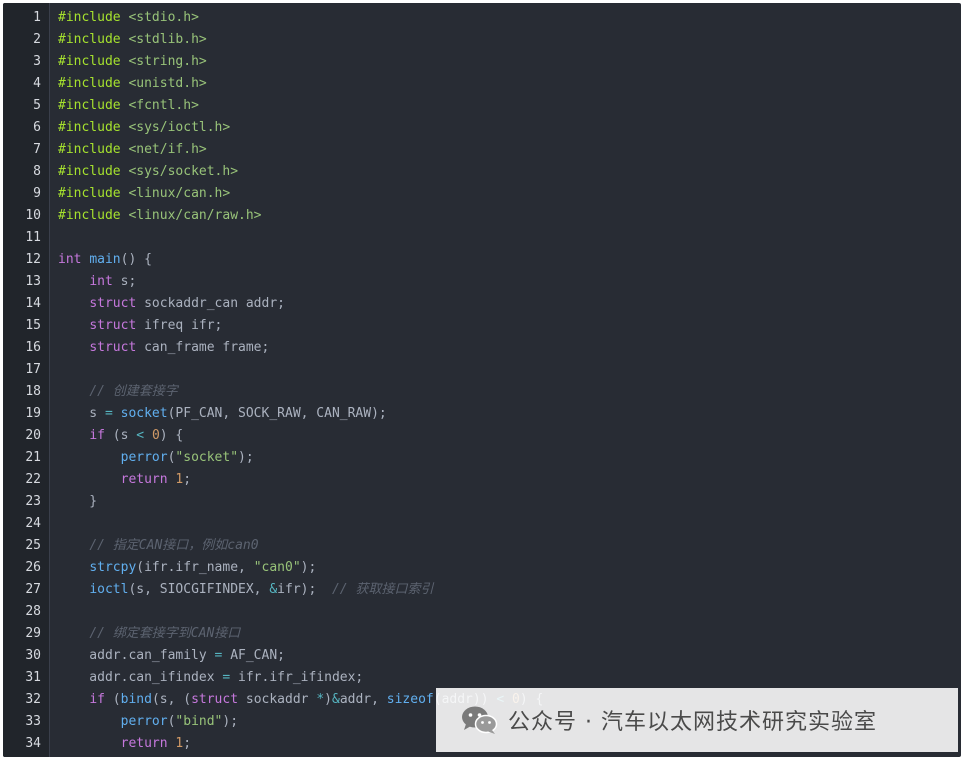 Image resolution: width=965 pixels, height=757 pixels. I want to click on code-line: 15 struct ifreq ifr;, so click(482, 326).